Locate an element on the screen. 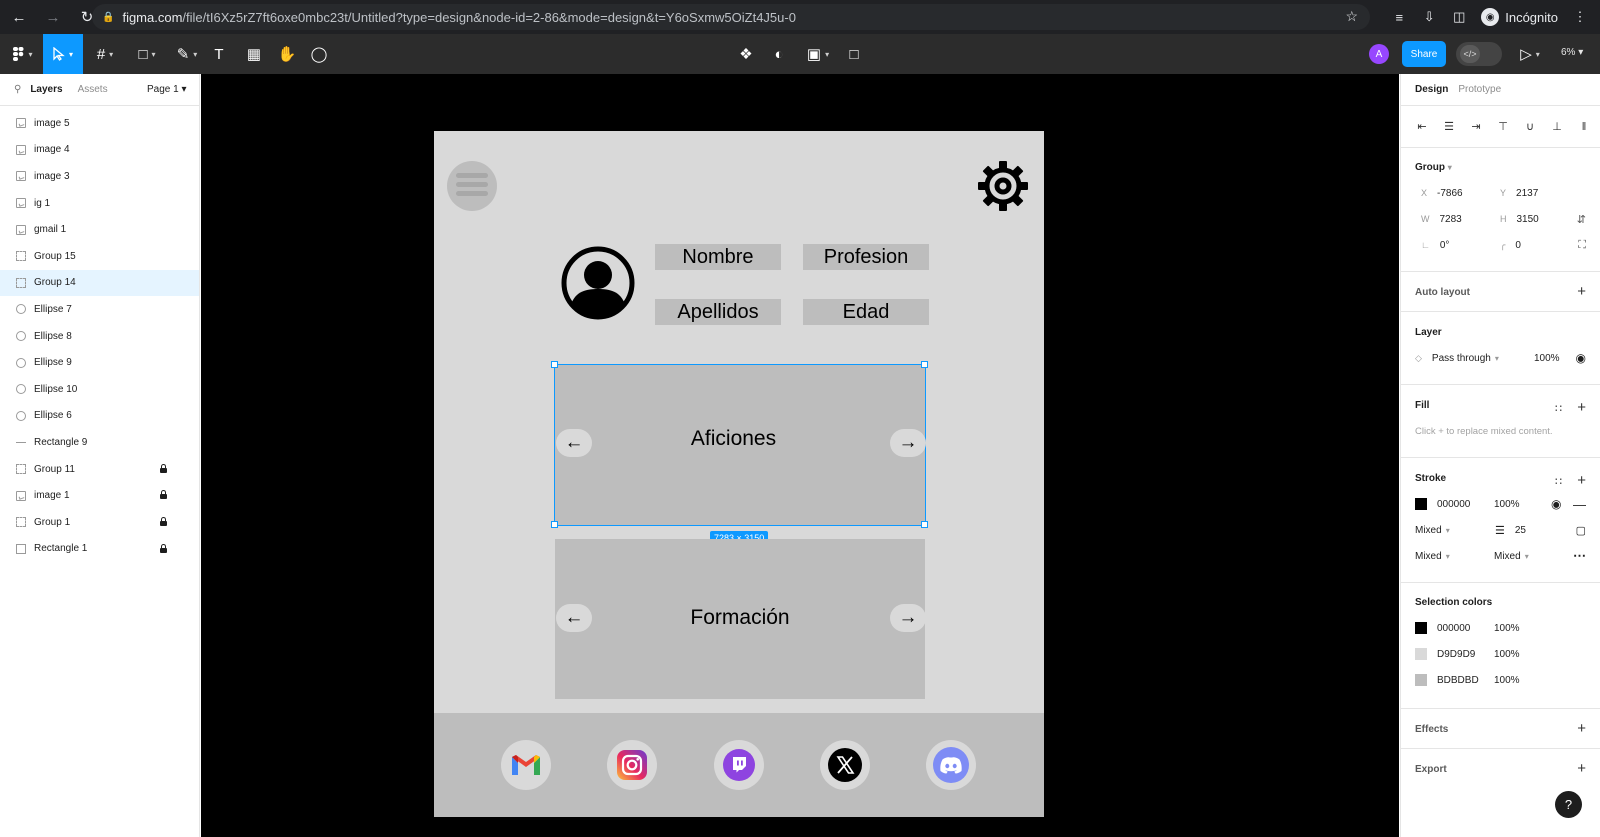 This screenshot has width=1600, height=837. stroke-sides-icon: ▢ is located at coordinates (1581, 530).